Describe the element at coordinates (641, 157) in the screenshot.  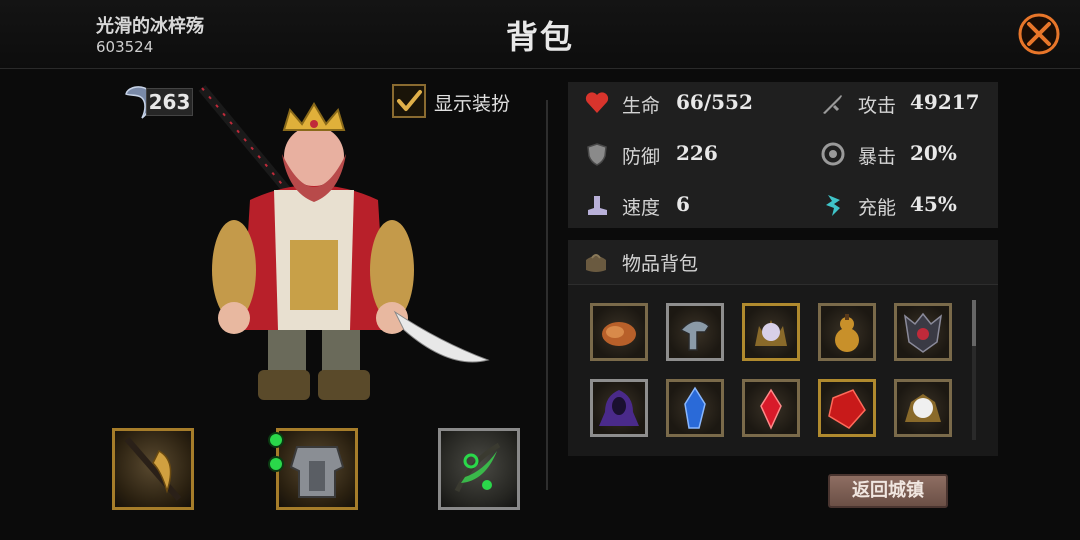
I see `stat-def-label: 防御` at that location.